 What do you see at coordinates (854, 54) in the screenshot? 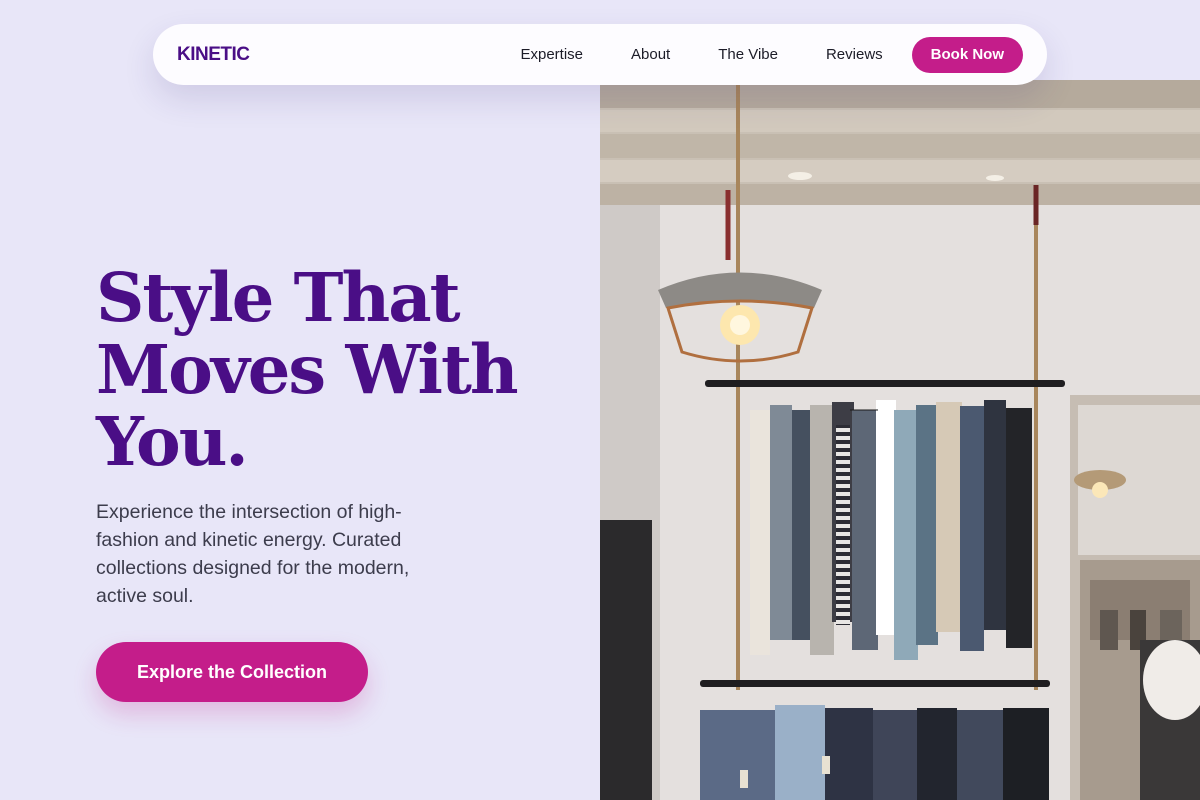
I see `nav-link-reviews: Reviews` at bounding box center [854, 54].